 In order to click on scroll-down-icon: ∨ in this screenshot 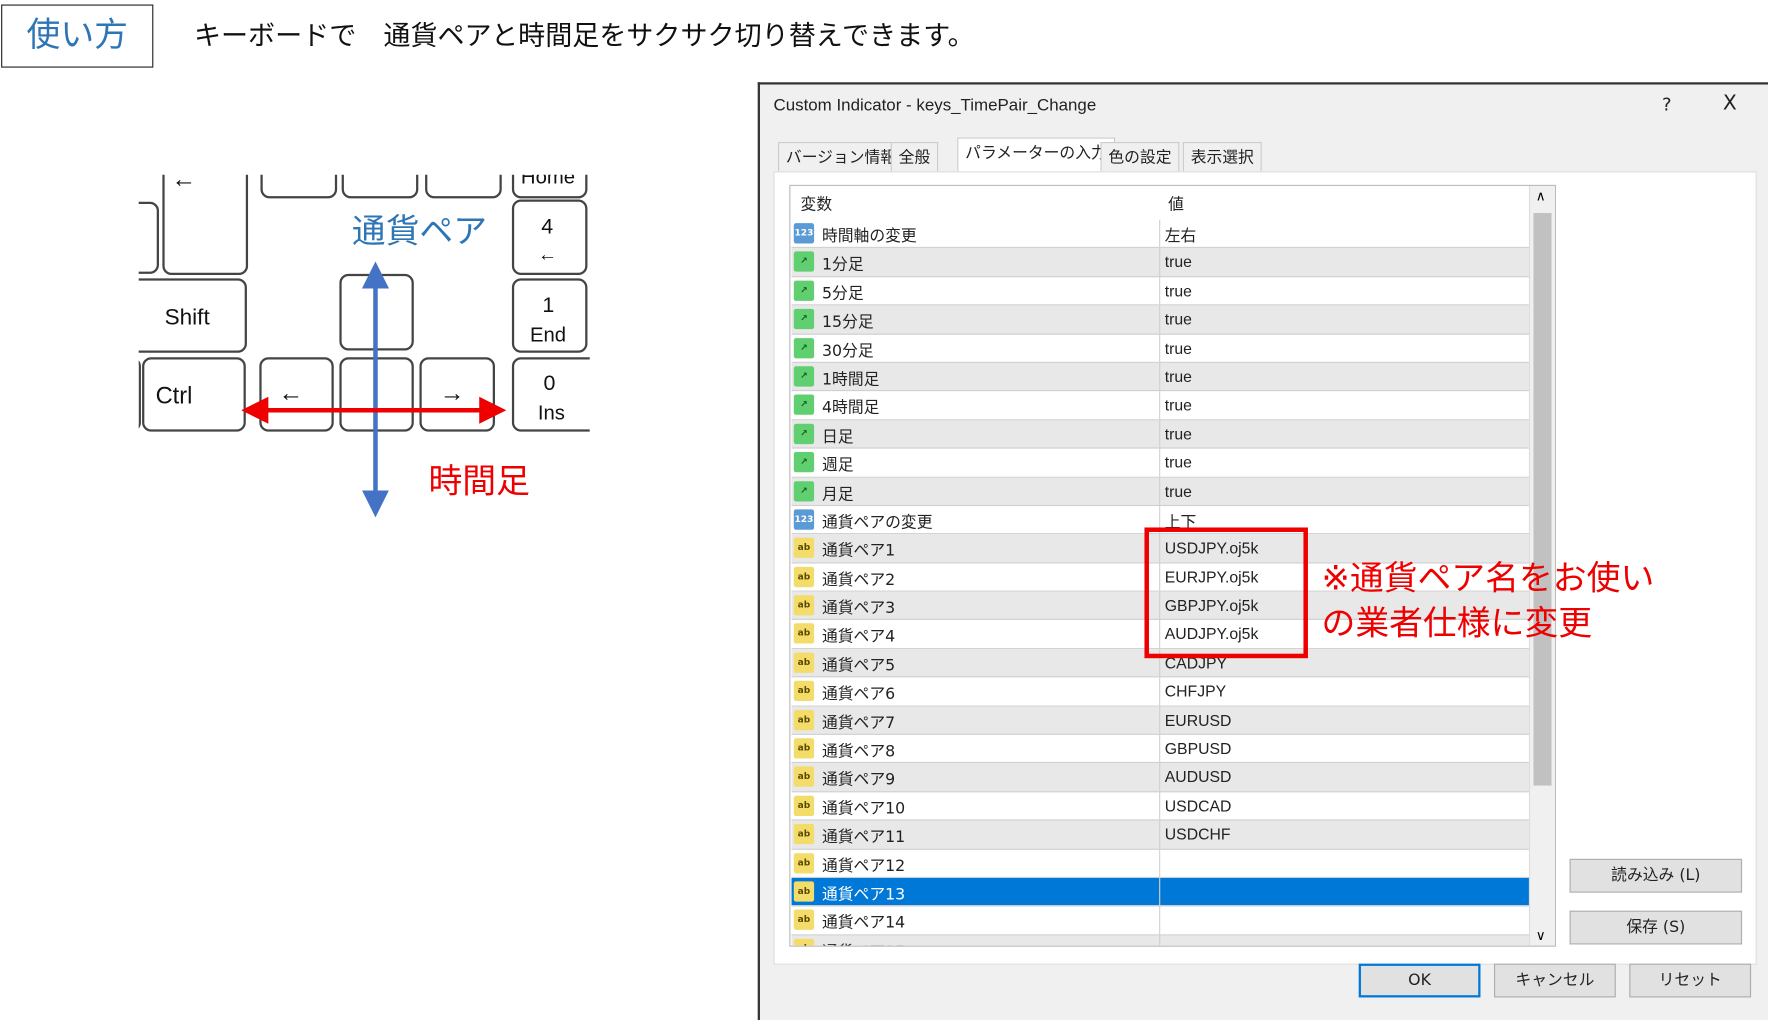, I will do `click(1541, 936)`.